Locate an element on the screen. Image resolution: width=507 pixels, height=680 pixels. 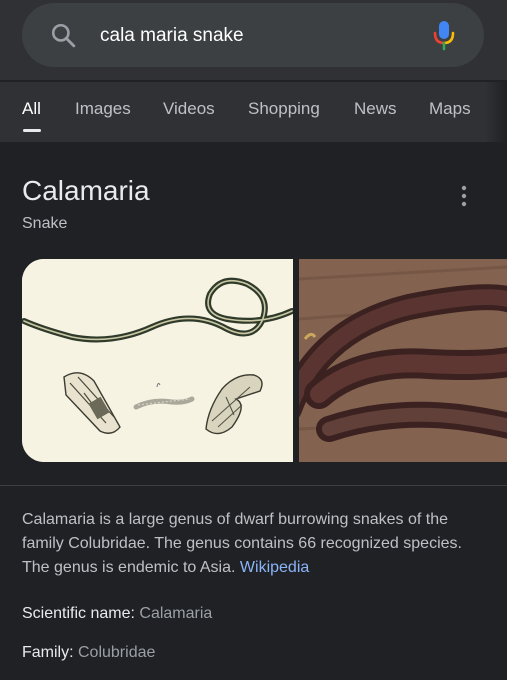
search-tabs: All Images Videos Shopping News Maps is located at coordinates (253, 112).